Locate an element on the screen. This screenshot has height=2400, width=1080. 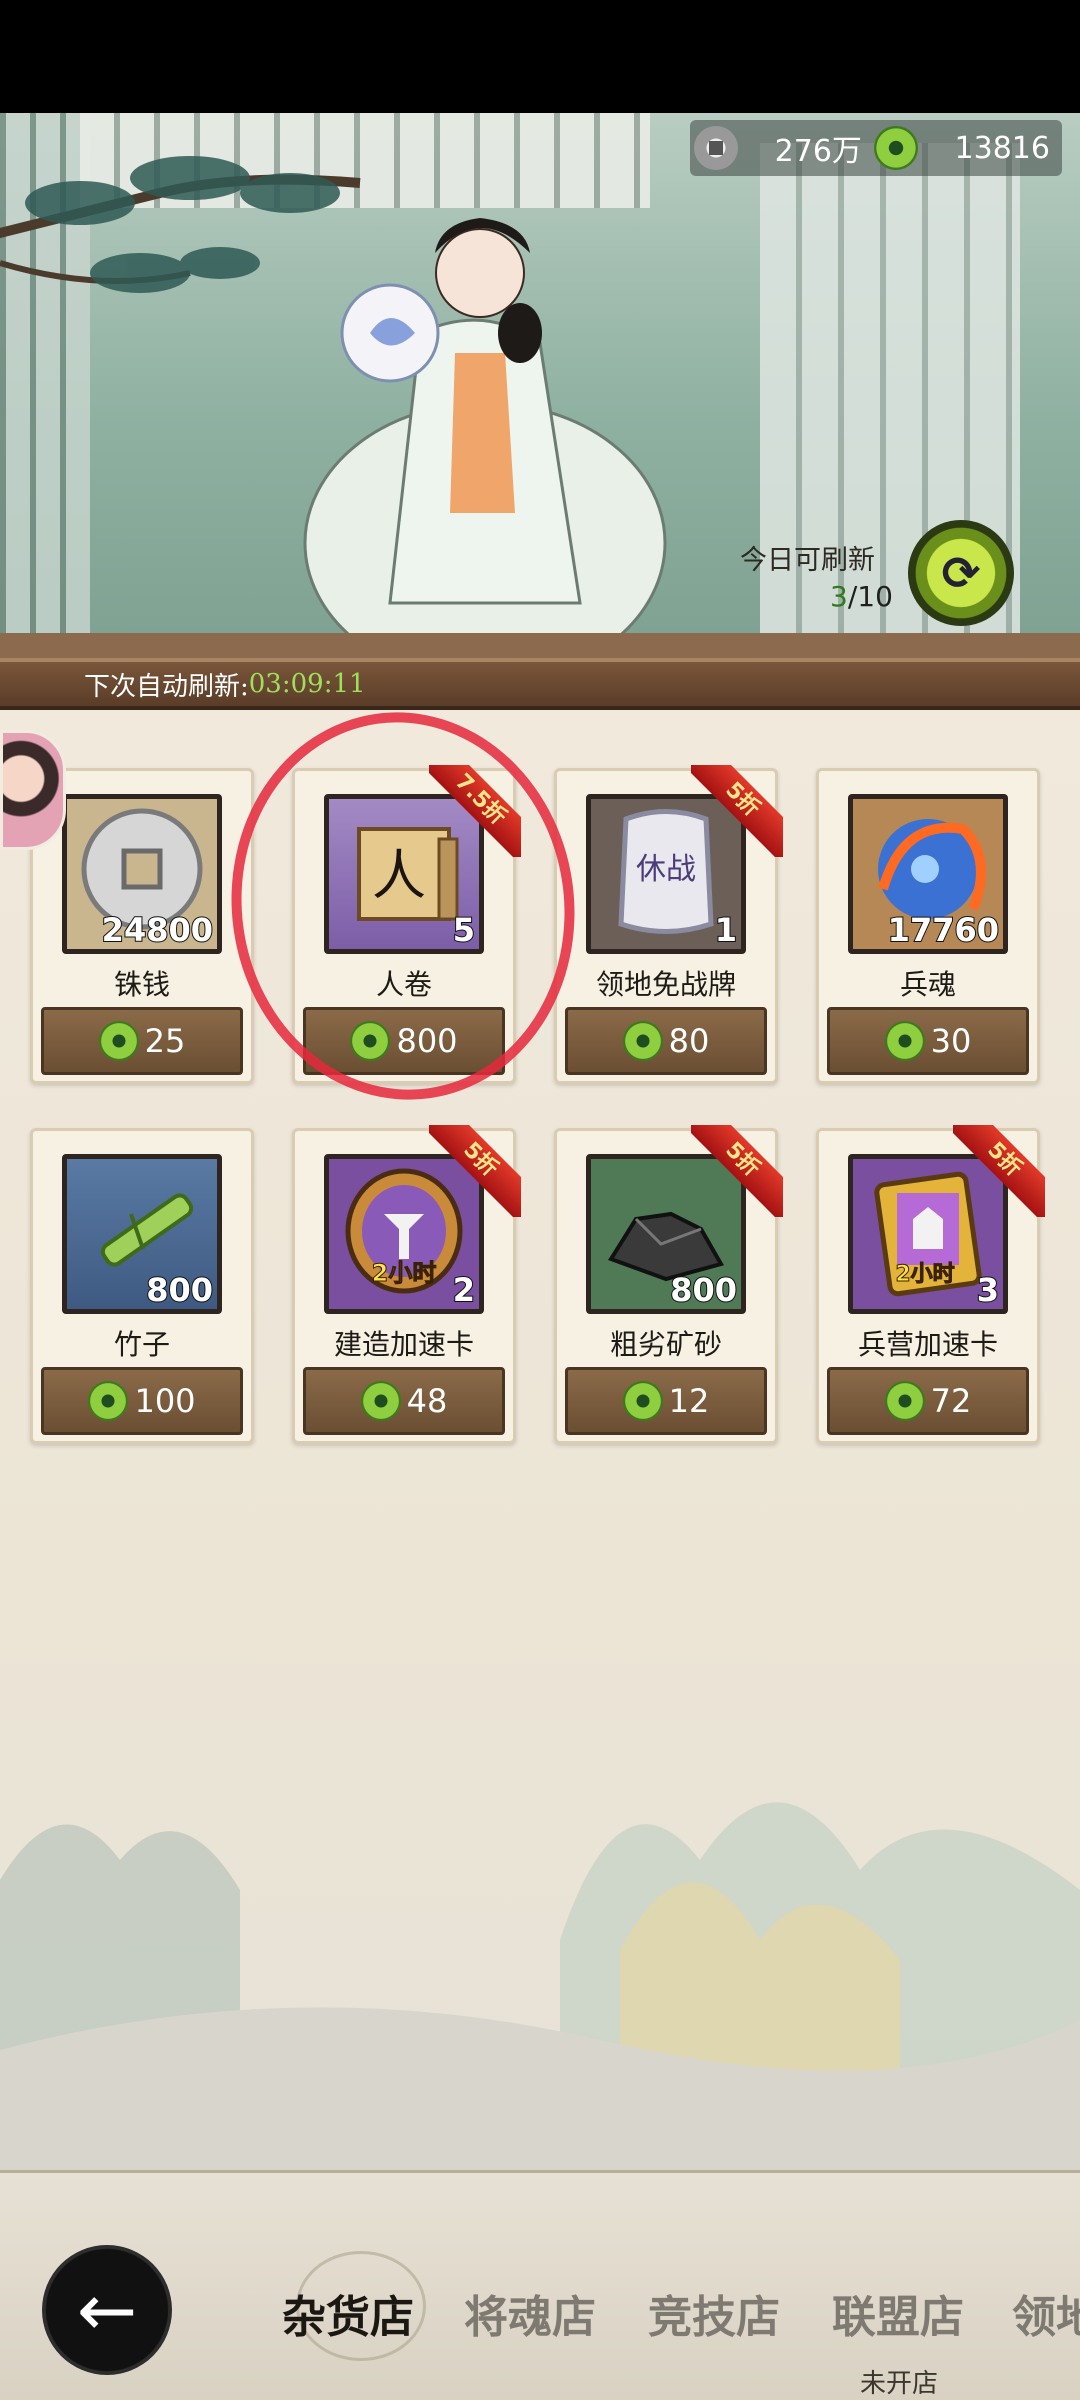
shop-item-card: 17760 兵魂 30 is located at coordinates (928, 926).